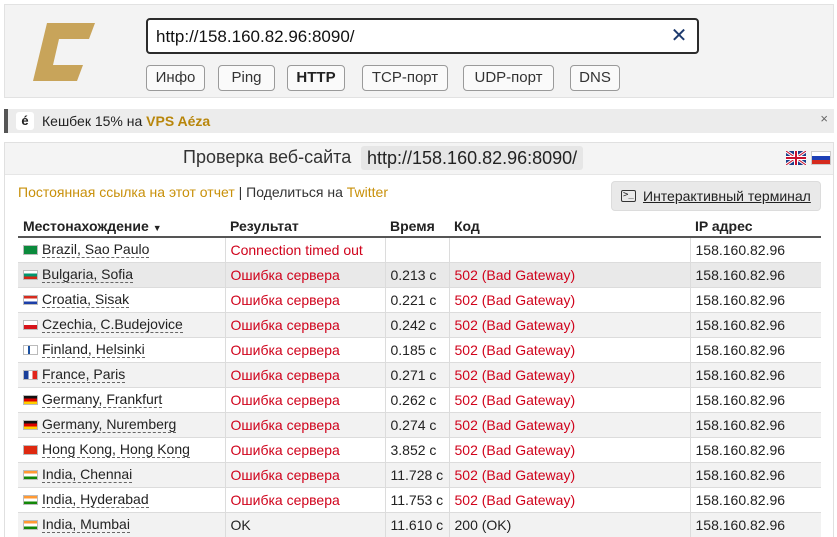 Image resolution: width=837 pixels, height=537 pixels. I want to click on column-header-code: Код, so click(569, 225).